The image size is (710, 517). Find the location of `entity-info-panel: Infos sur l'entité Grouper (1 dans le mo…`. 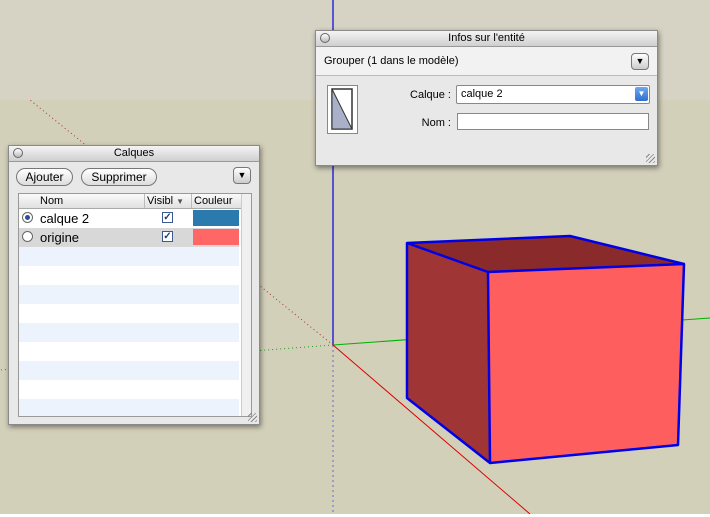

entity-info-panel: Infos sur l'entité Grouper (1 dans le mo… is located at coordinates (486, 98).